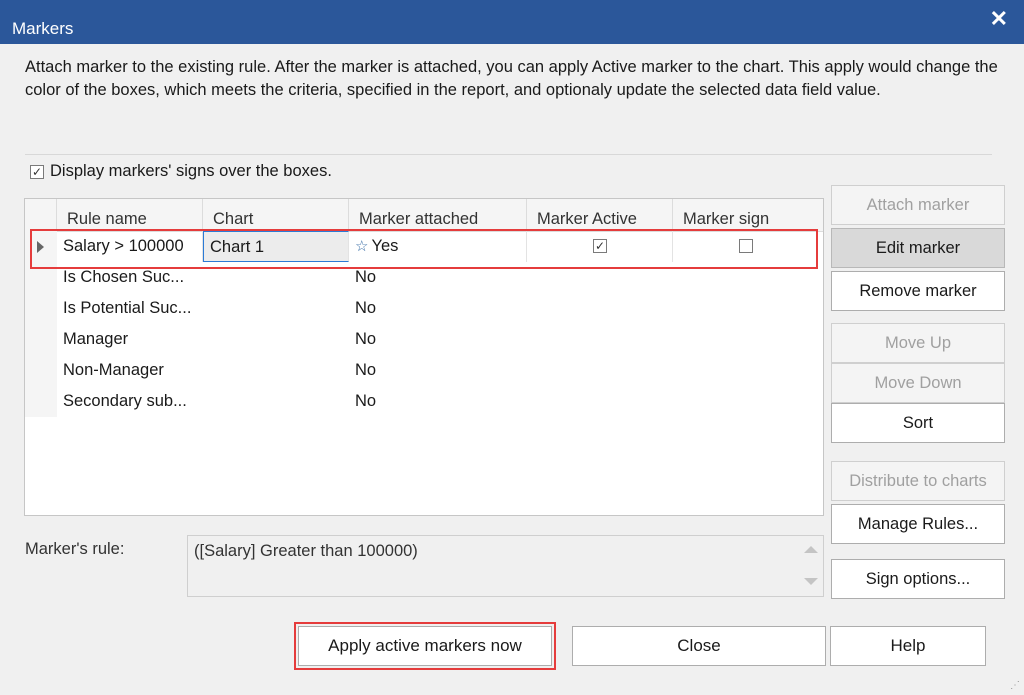  Describe the element at coordinates (41, 215) in the screenshot. I see `header-indicator` at that location.